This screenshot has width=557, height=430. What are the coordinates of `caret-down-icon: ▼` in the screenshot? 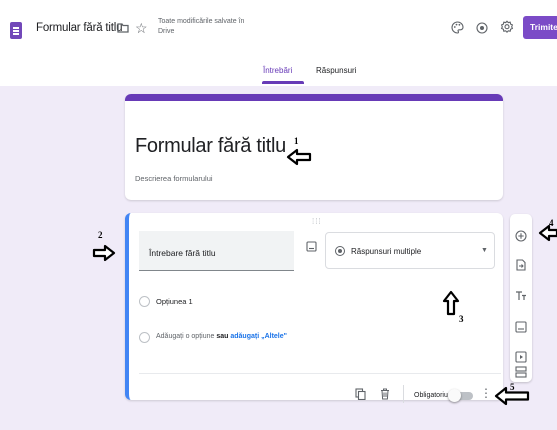 It's located at (484, 250).